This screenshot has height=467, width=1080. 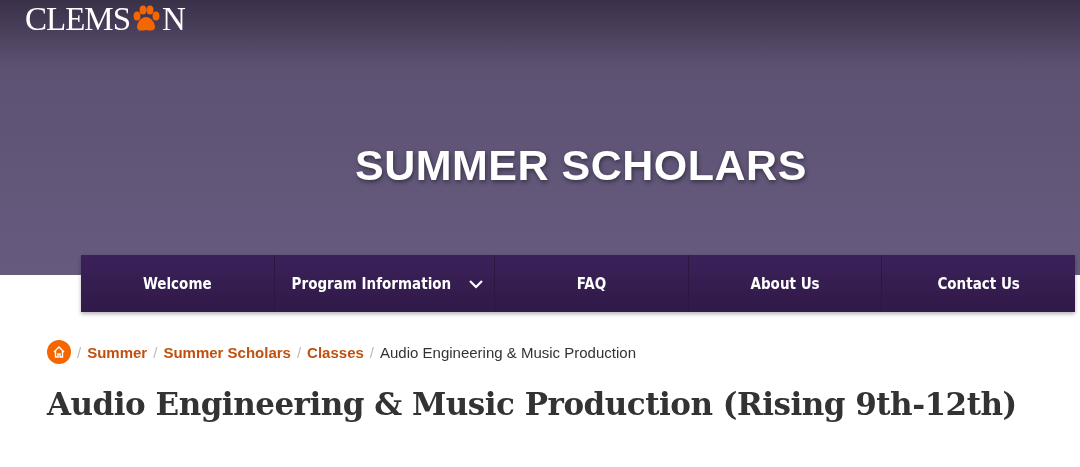 What do you see at coordinates (227, 352) in the screenshot?
I see `breadcrumb-link: Summer Scholars` at bounding box center [227, 352].